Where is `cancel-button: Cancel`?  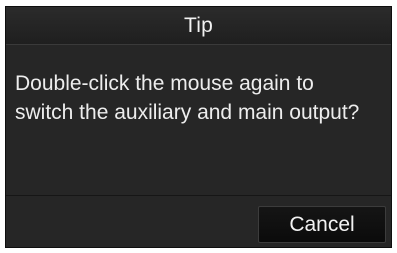
cancel-button: Cancel is located at coordinates (322, 224).